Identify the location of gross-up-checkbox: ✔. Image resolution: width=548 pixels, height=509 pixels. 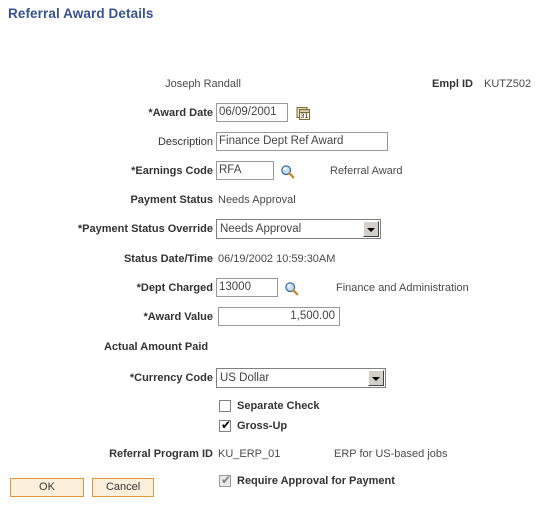
(225, 425).